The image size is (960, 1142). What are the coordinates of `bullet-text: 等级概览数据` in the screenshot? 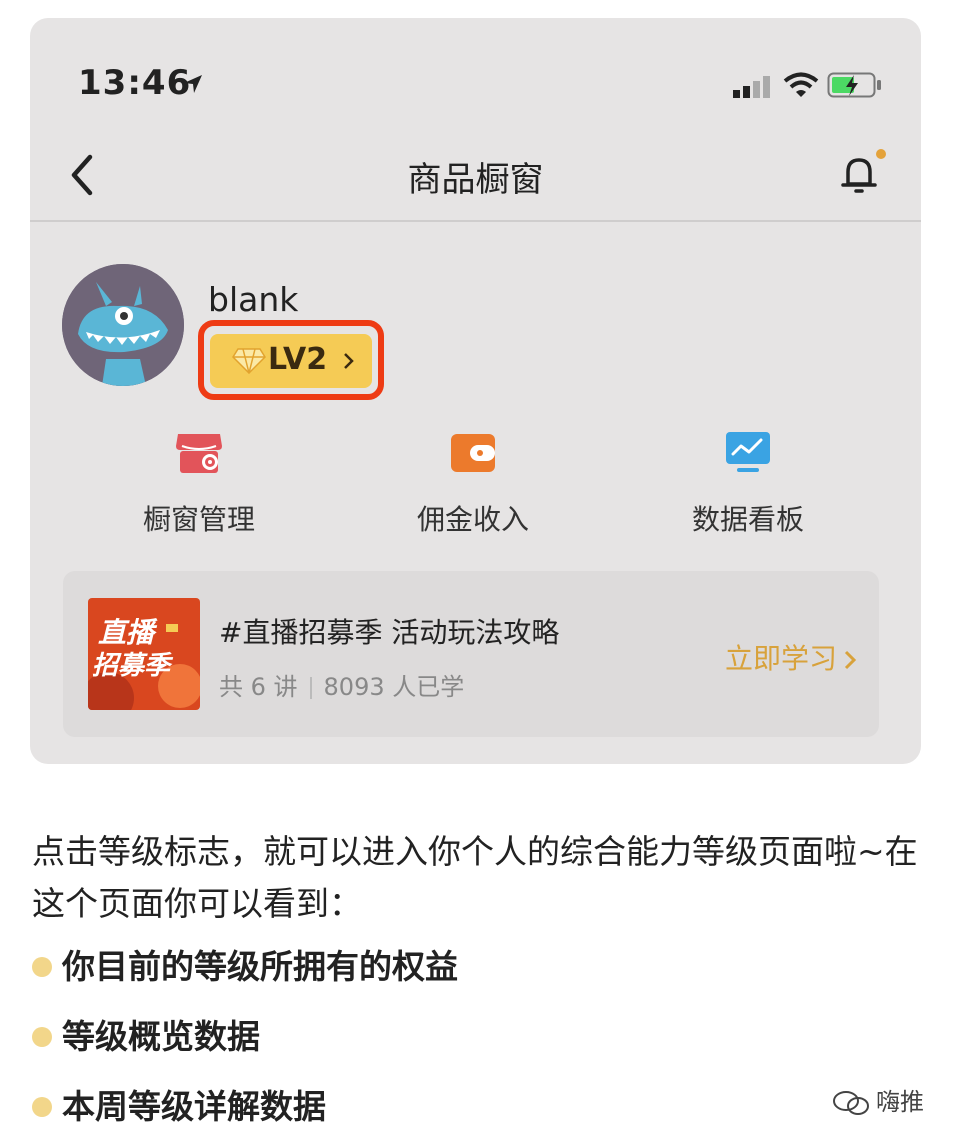 It's located at (161, 1036).